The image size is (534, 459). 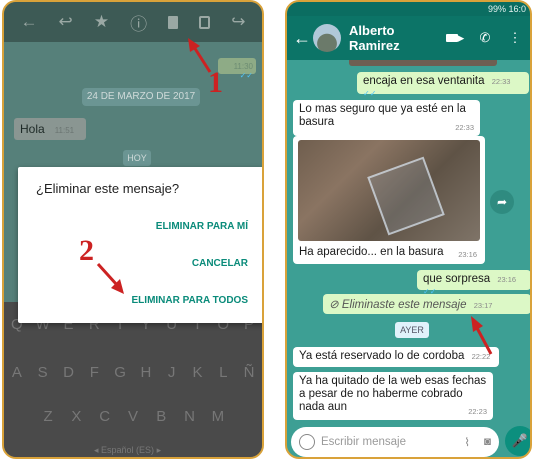 I want to click on arrow-1-head, so click(x=194, y=45).